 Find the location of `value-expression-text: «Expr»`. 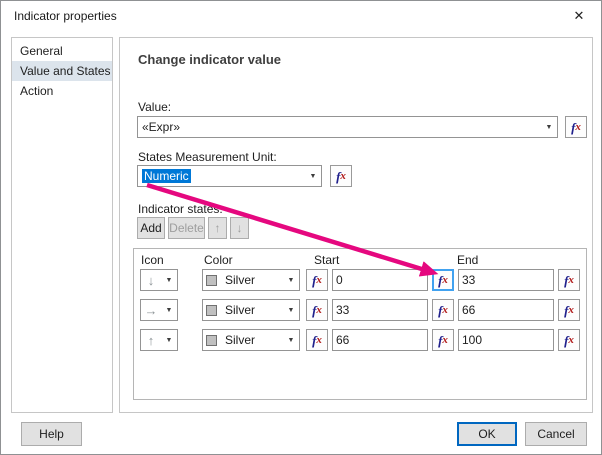

value-expression-text: «Expr» is located at coordinates (161, 127).